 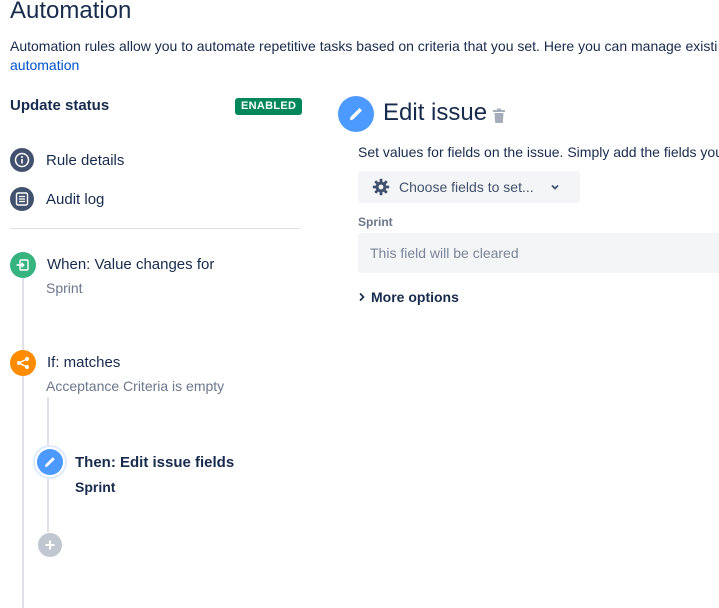 I want to click on sprint-field-placeholder: This field will be cleared, so click(x=444, y=253).